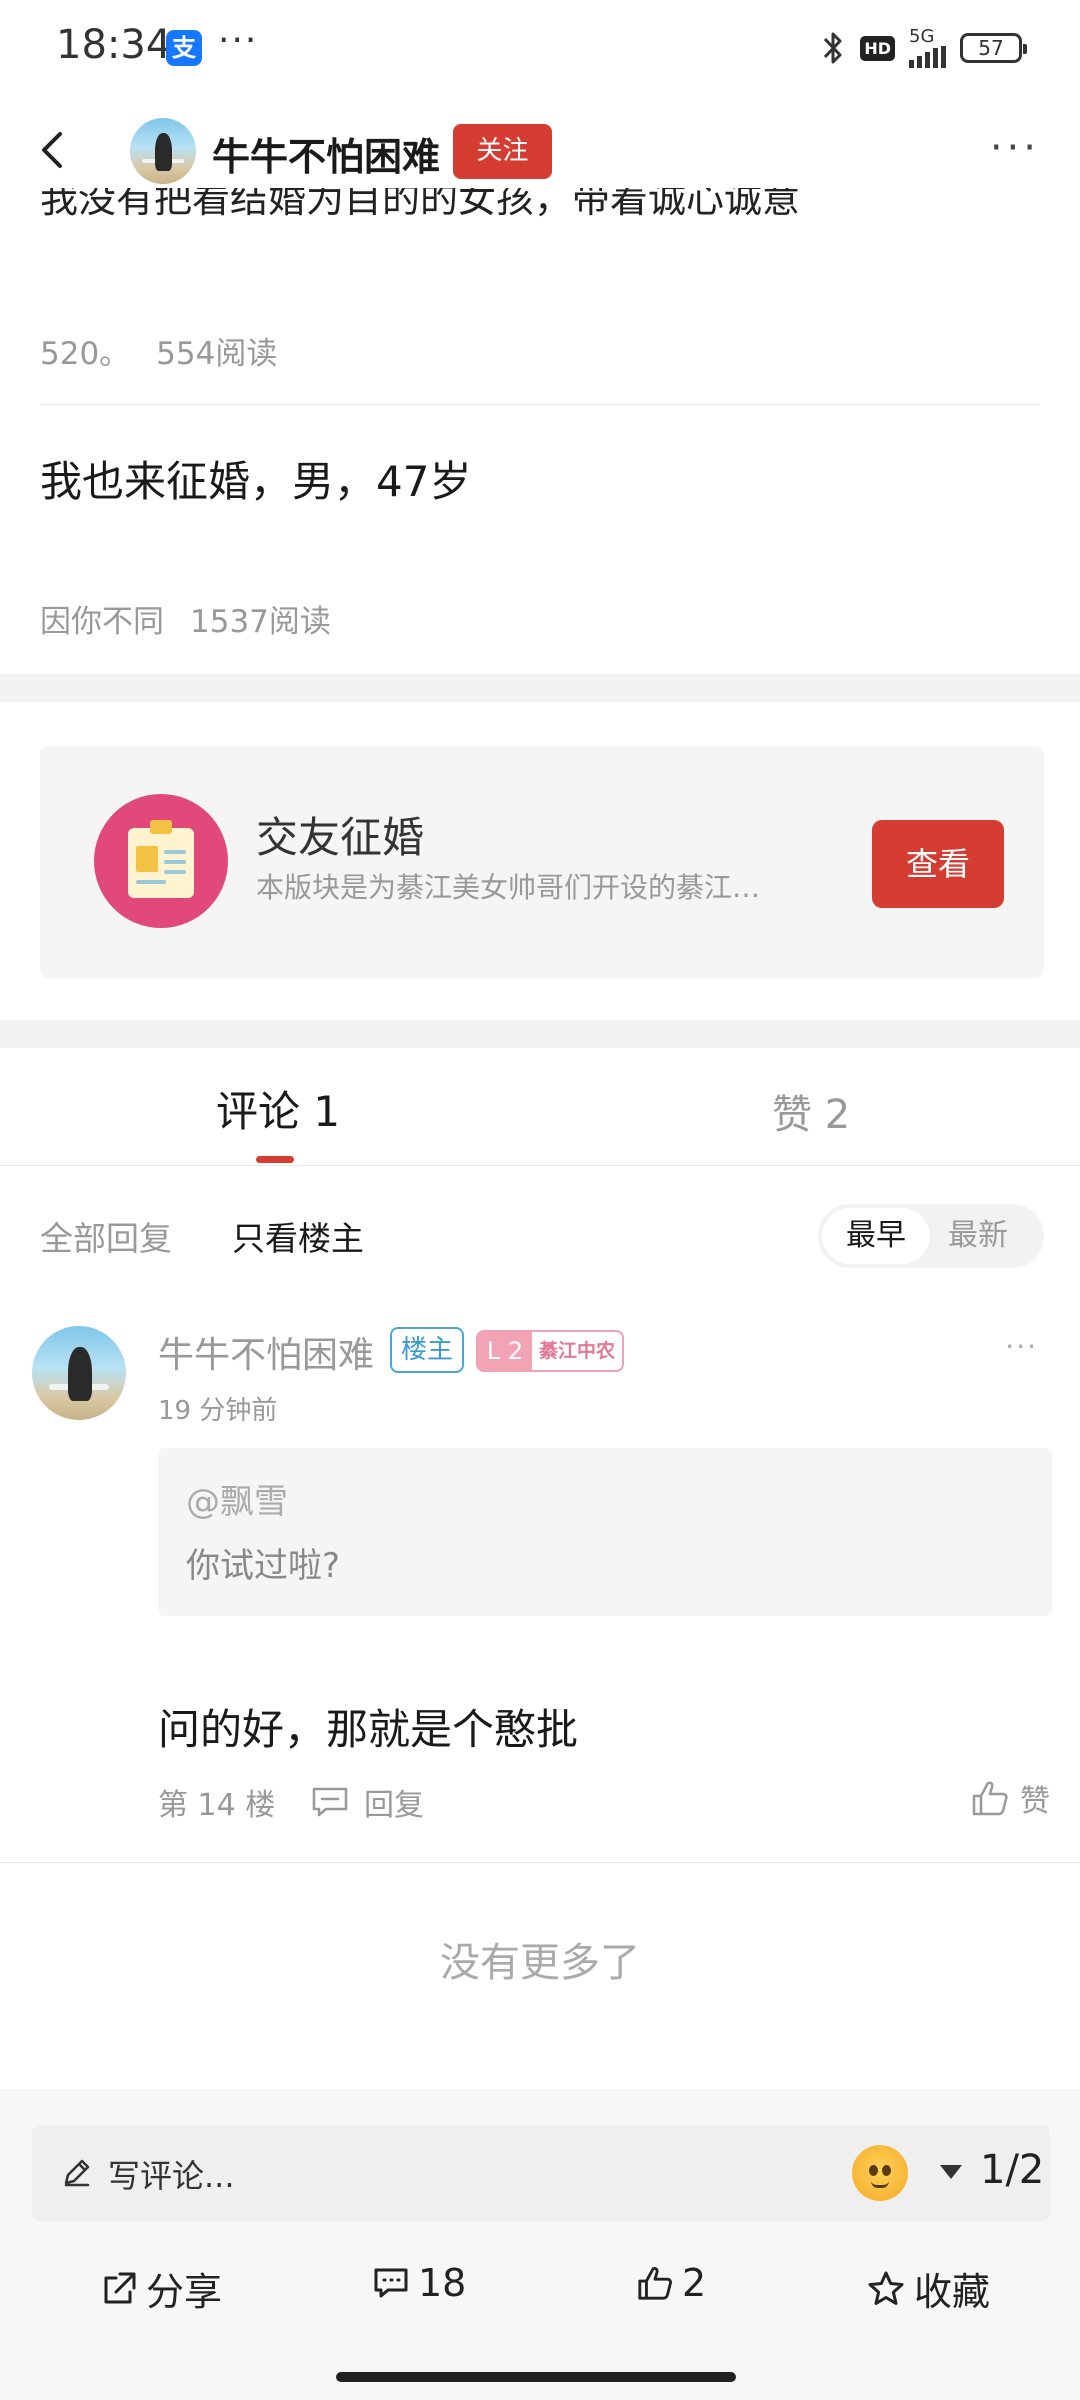 The width and height of the screenshot is (1080, 2400). What do you see at coordinates (326, 153) in the screenshot?
I see `author-name: 牛牛不怕困难` at bounding box center [326, 153].